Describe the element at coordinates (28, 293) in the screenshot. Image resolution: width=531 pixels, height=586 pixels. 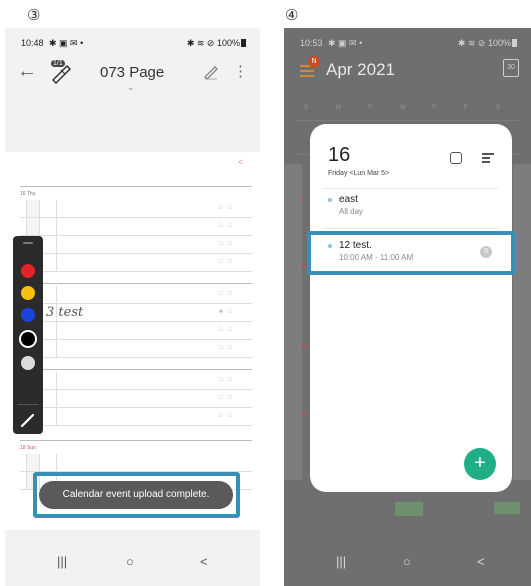
I see `color-swatch-yellow` at that location.